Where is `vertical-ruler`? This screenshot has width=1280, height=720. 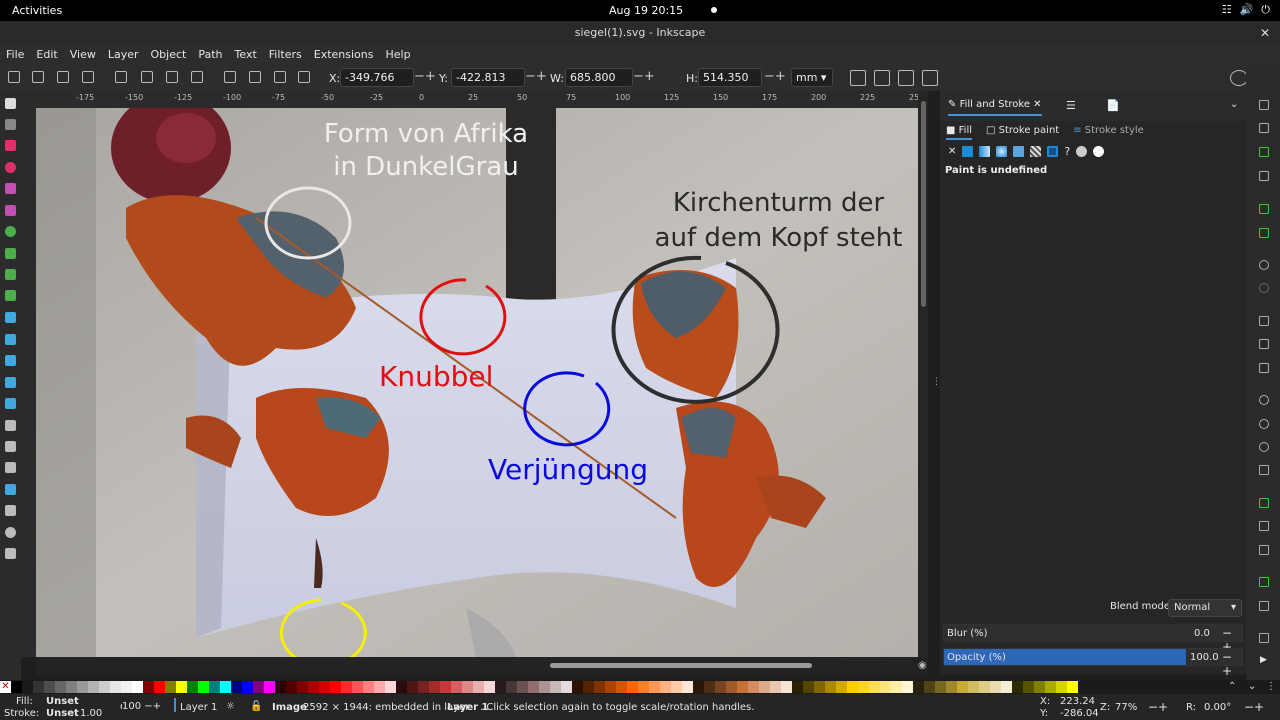
vertical-ruler is located at coordinates (28, 382).